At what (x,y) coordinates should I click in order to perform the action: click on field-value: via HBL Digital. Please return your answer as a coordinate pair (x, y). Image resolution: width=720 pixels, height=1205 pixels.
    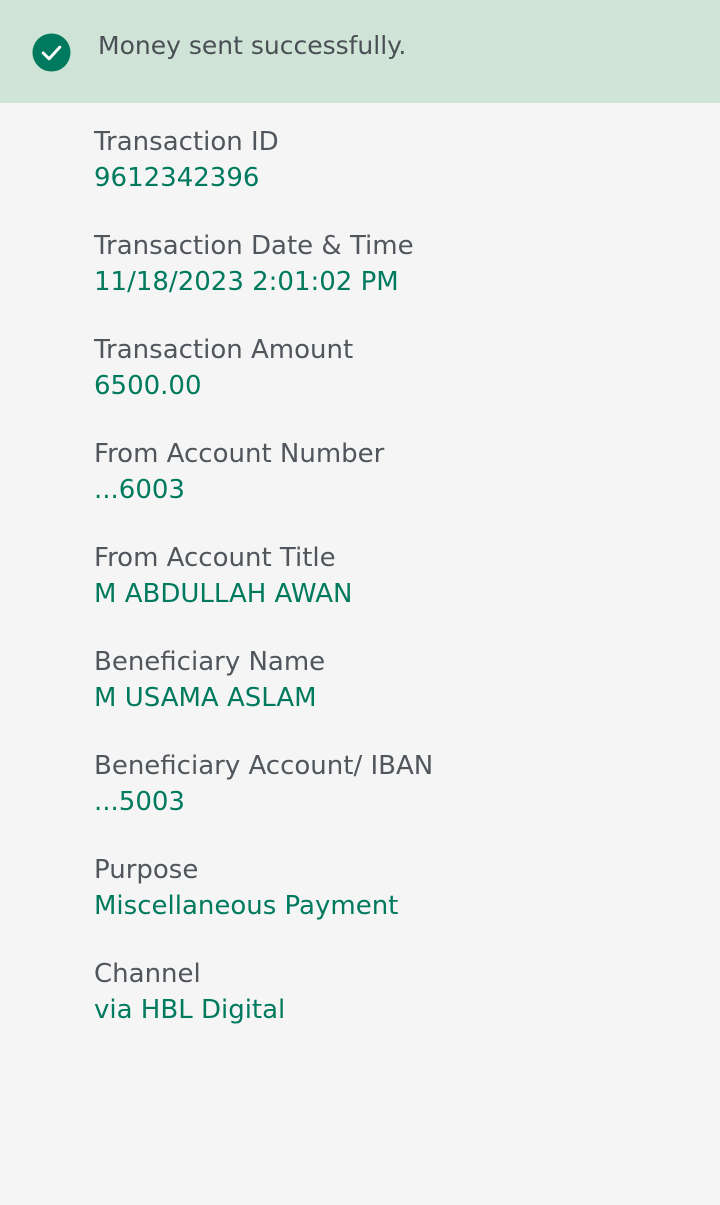
    Looking at the image, I should click on (190, 1010).